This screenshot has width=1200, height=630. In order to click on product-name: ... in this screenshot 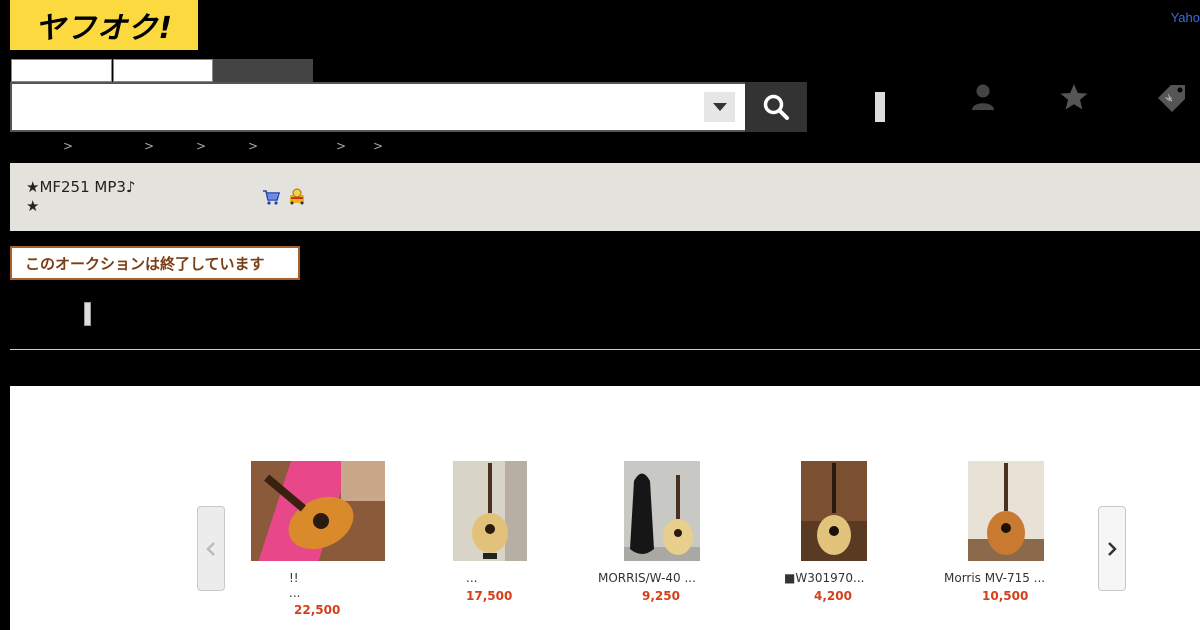, I will do `click(471, 578)`.